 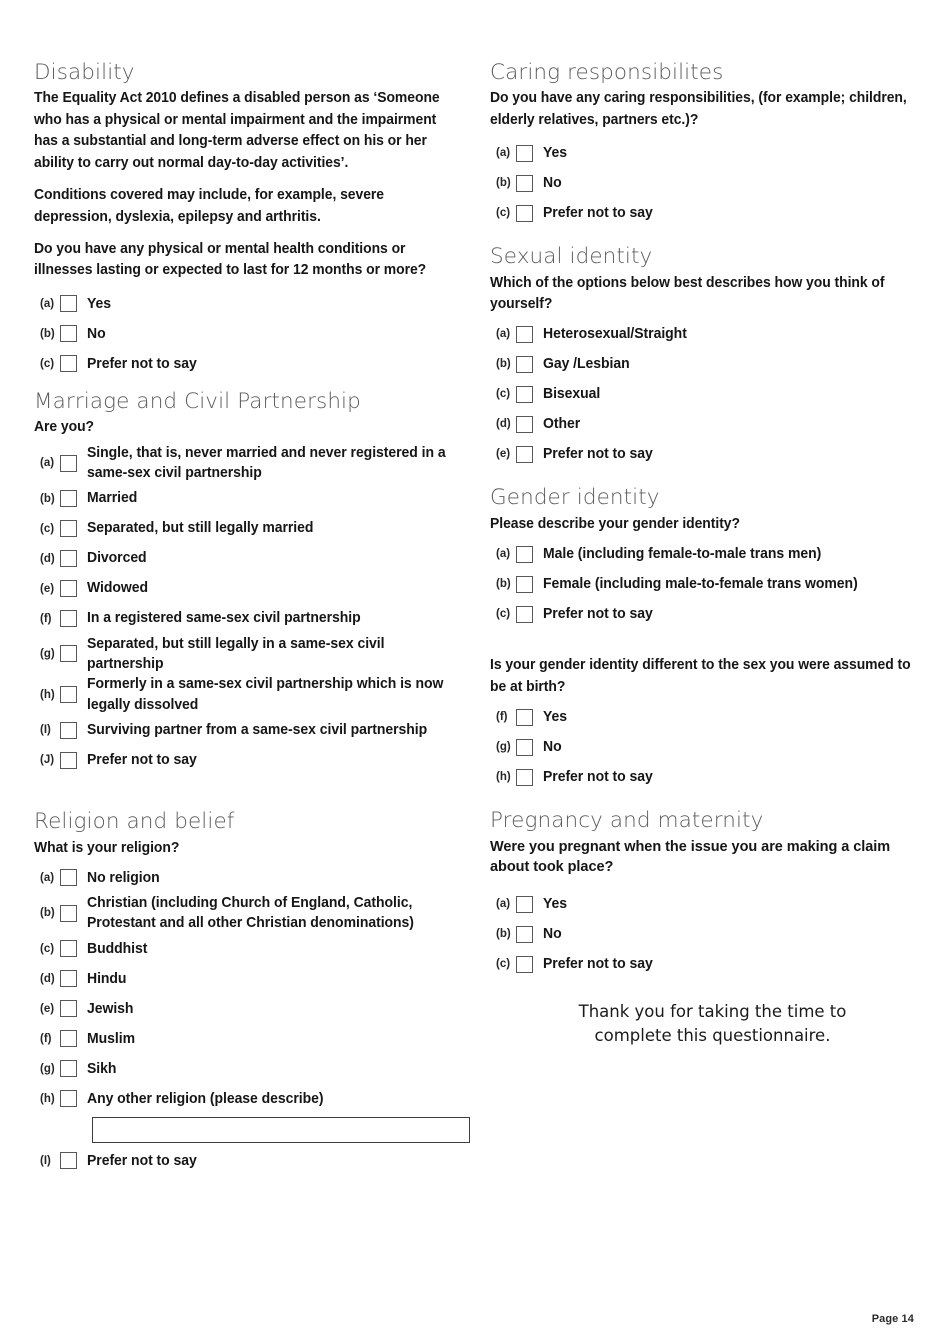 What do you see at coordinates (712, 394) in the screenshot?
I see `option-row: (c) Bisexual` at bounding box center [712, 394].